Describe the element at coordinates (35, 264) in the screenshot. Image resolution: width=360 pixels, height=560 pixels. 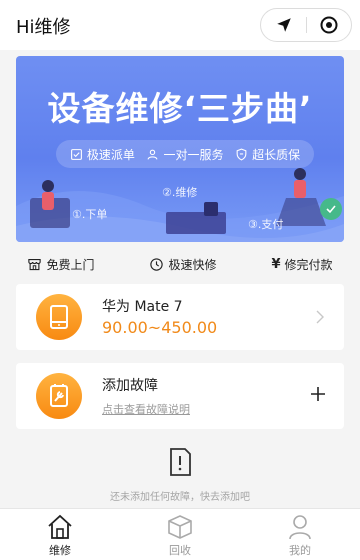
I see `shop-icon` at that location.